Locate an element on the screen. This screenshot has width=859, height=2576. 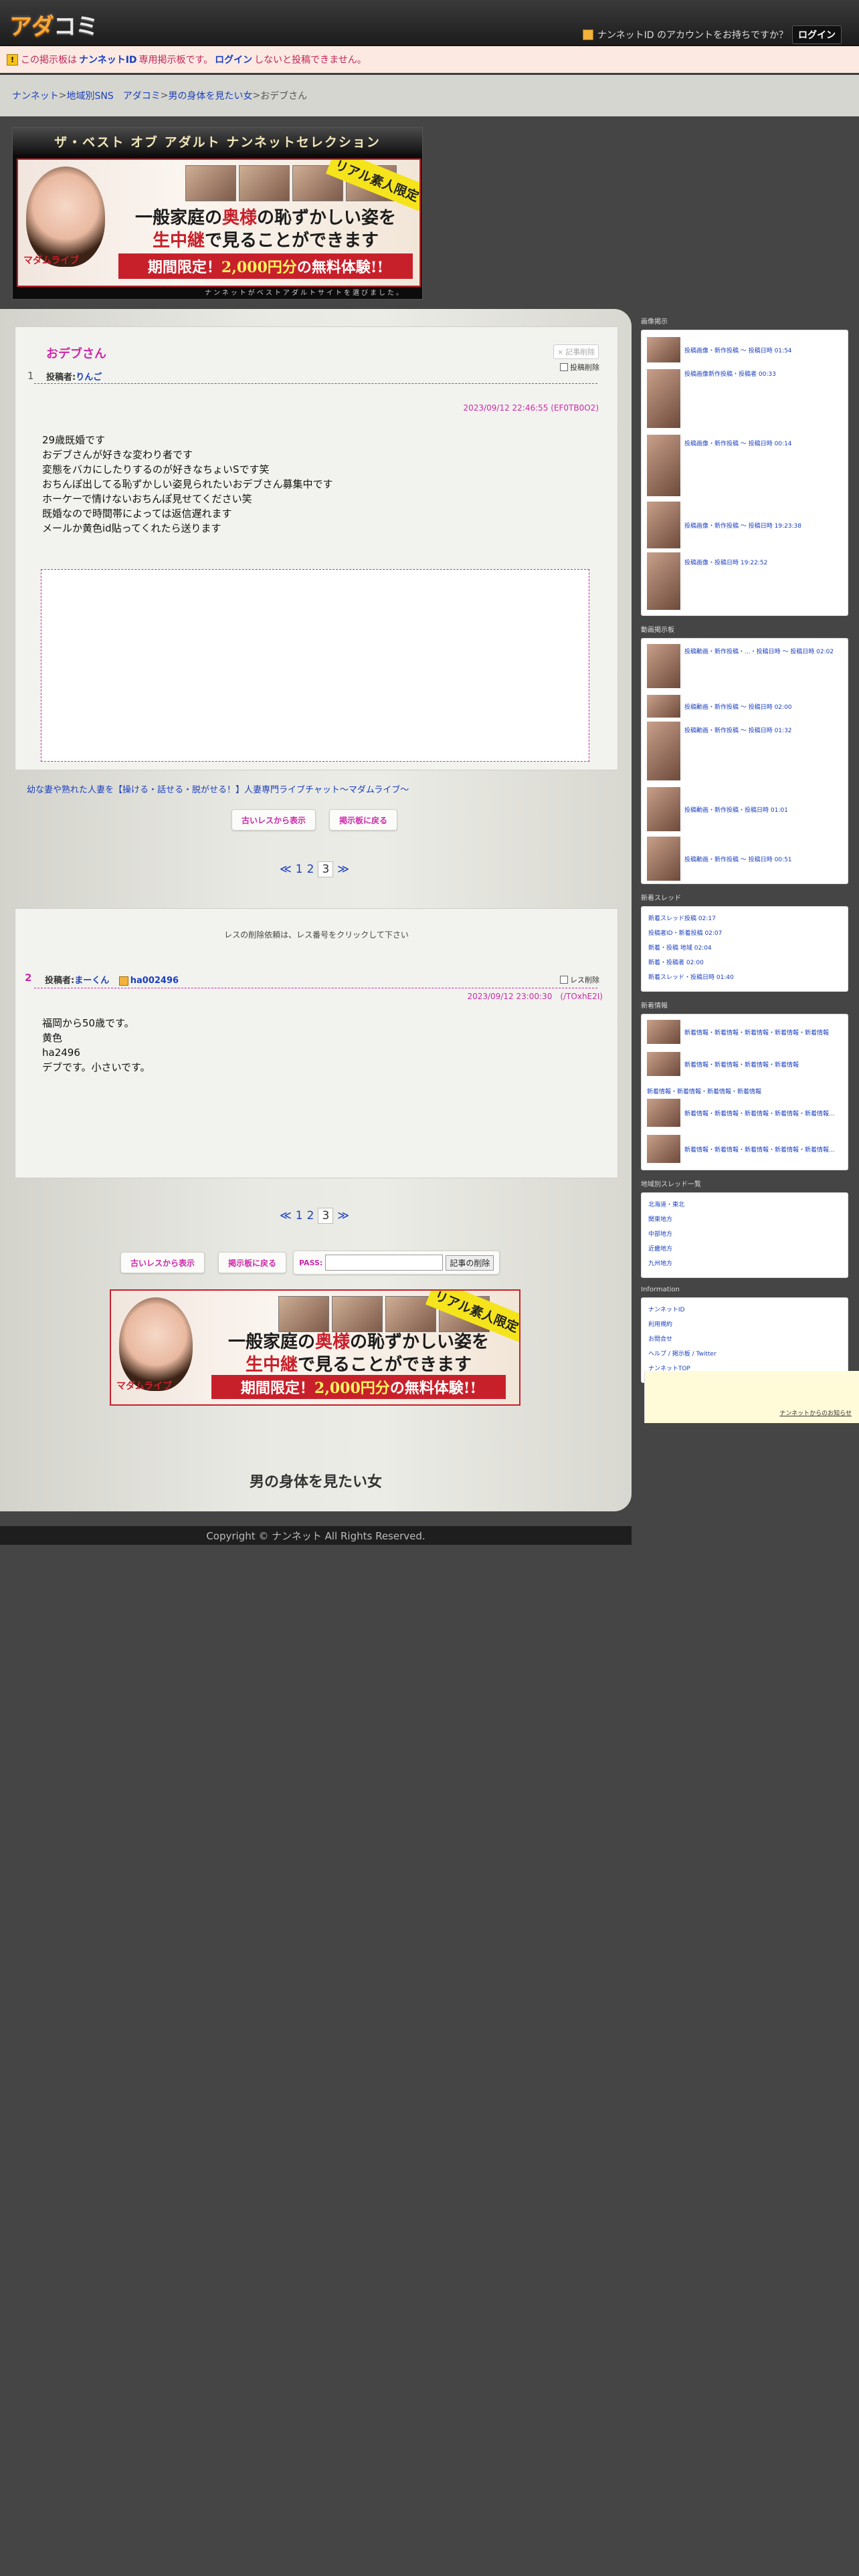
back-to-board-button: 掲示板に戻る is located at coordinates (363, 820).